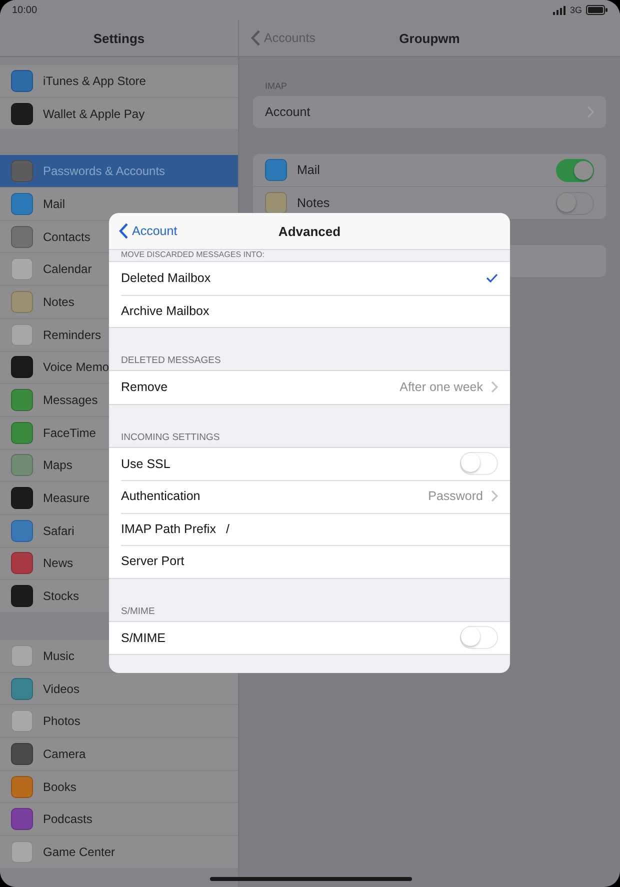  I want to click on section-header: MOVE DISCARDED MESSAGES INTO:, so click(193, 255).